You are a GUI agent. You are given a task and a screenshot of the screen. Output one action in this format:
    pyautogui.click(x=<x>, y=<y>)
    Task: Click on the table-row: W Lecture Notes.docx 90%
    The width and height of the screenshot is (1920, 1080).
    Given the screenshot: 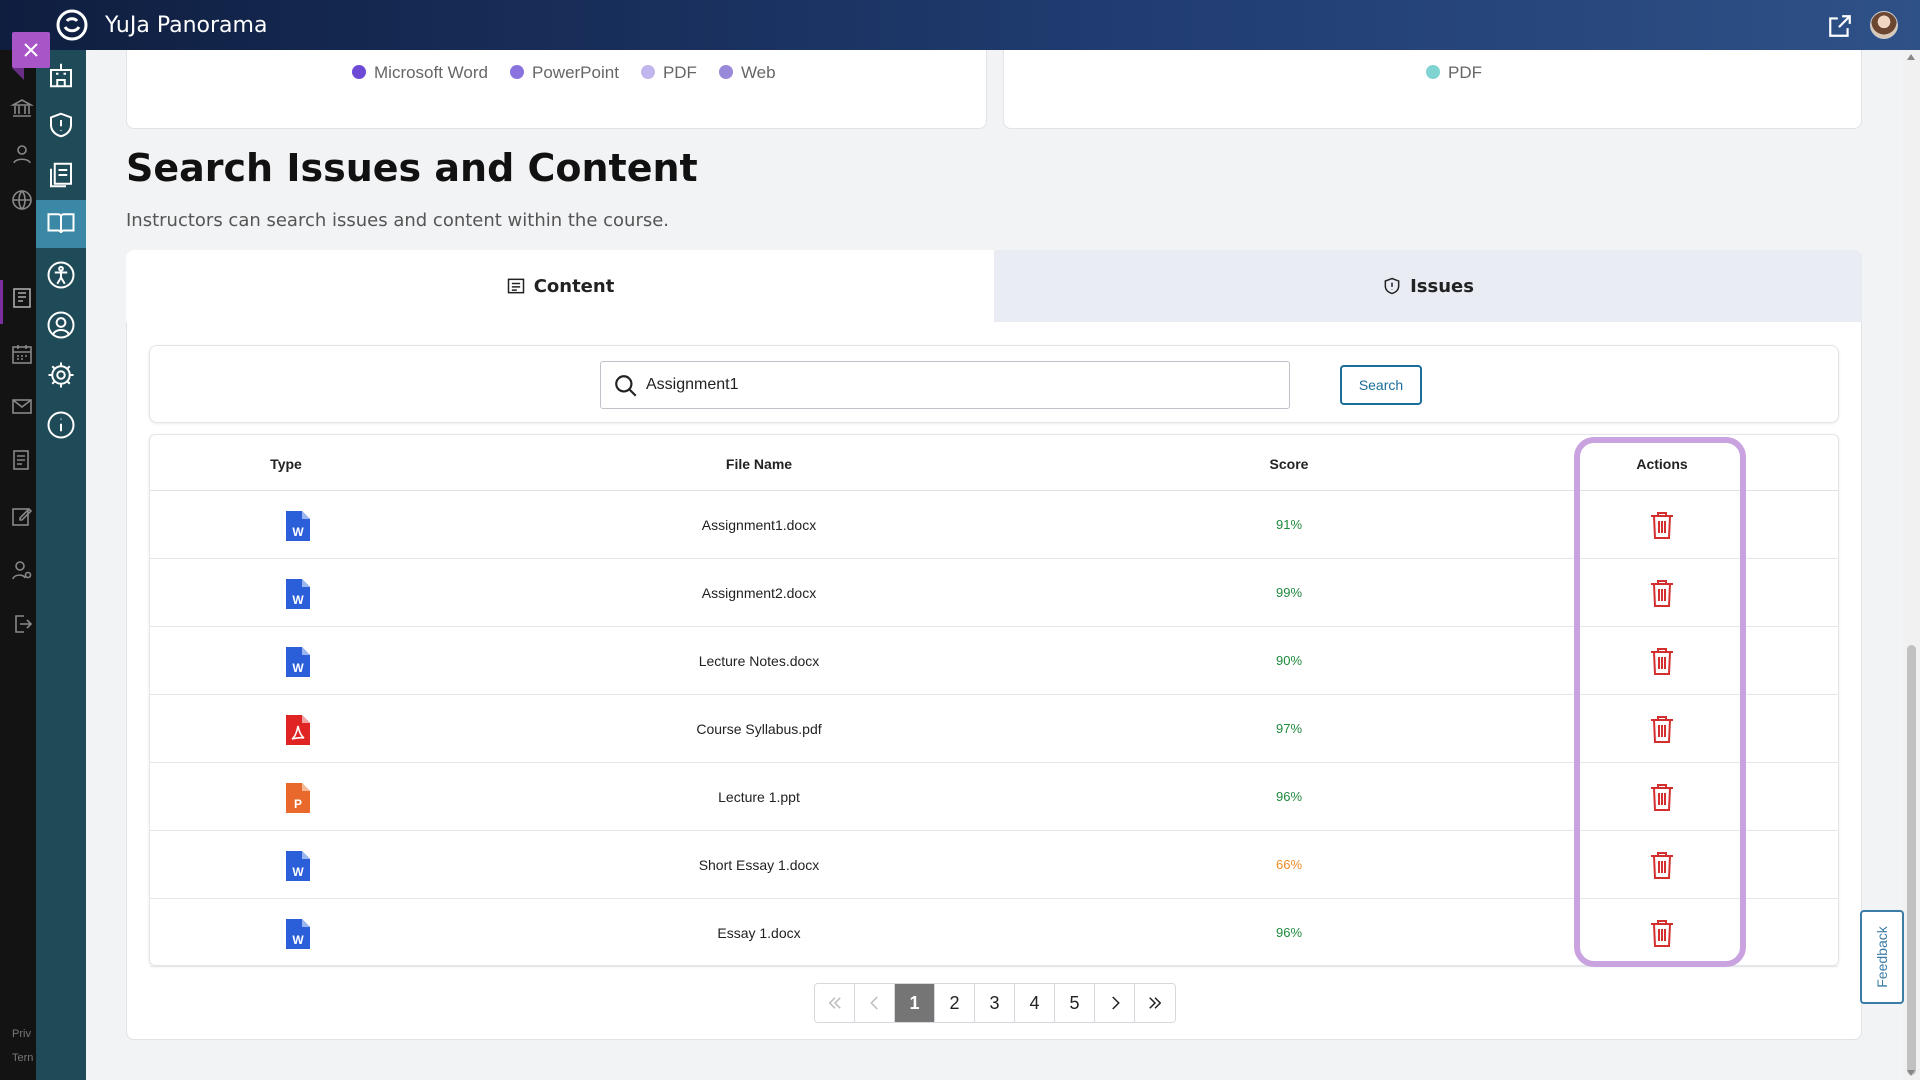 What is the action you would take?
    pyautogui.click(x=994, y=661)
    